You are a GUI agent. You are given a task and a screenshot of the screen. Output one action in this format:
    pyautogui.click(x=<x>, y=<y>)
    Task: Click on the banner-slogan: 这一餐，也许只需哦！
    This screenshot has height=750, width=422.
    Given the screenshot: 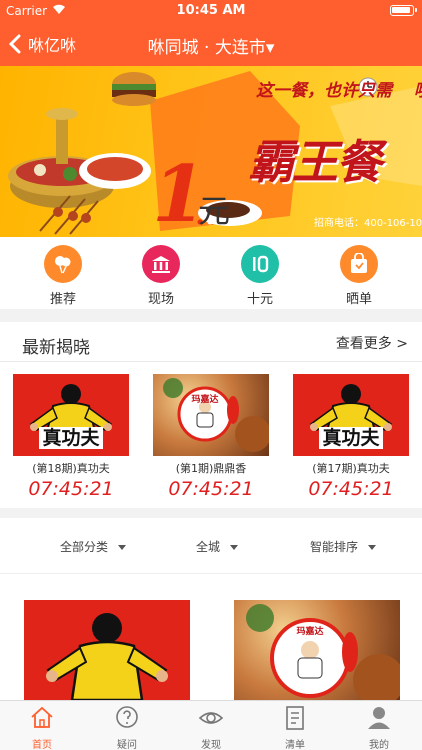 What is the action you would take?
    pyautogui.click(x=339, y=91)
    